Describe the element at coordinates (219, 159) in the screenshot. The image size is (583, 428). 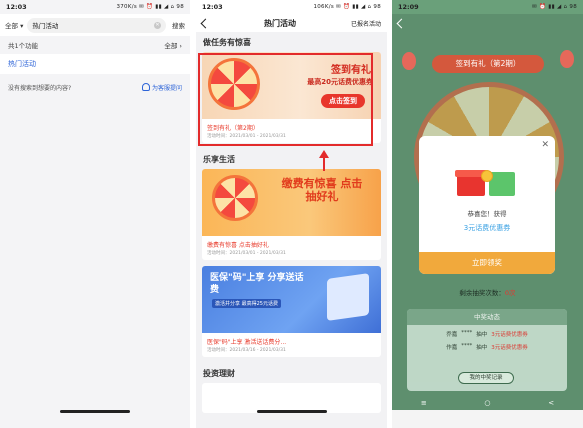
I see `section-title-life: 乐享生活` at that location.